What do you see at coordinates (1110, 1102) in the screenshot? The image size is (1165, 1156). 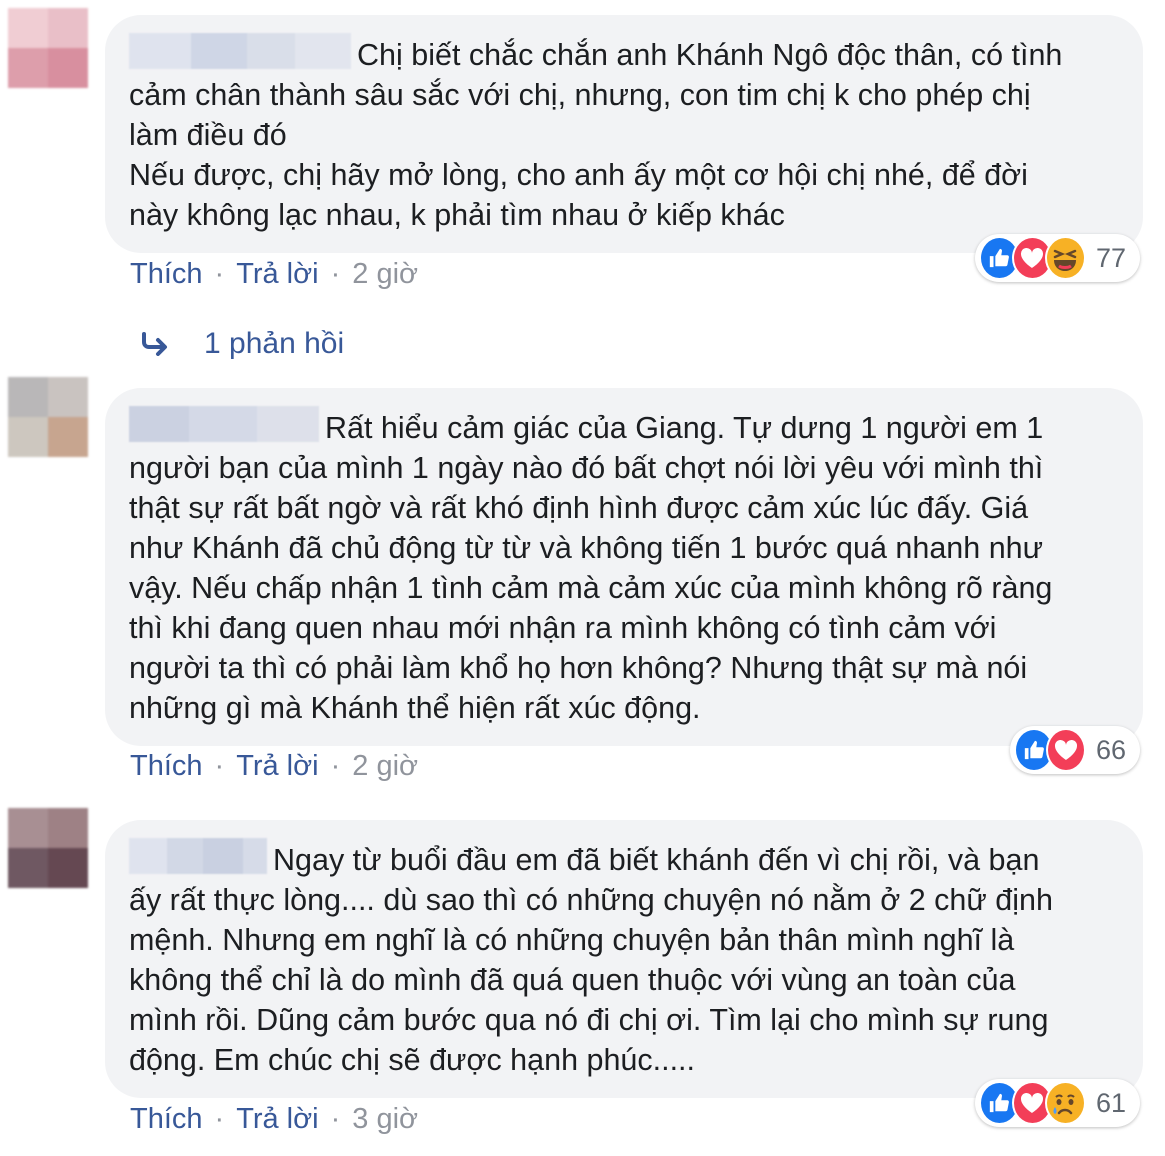 I see `reaction-count: 61` at bounding box center [1110, 1102].